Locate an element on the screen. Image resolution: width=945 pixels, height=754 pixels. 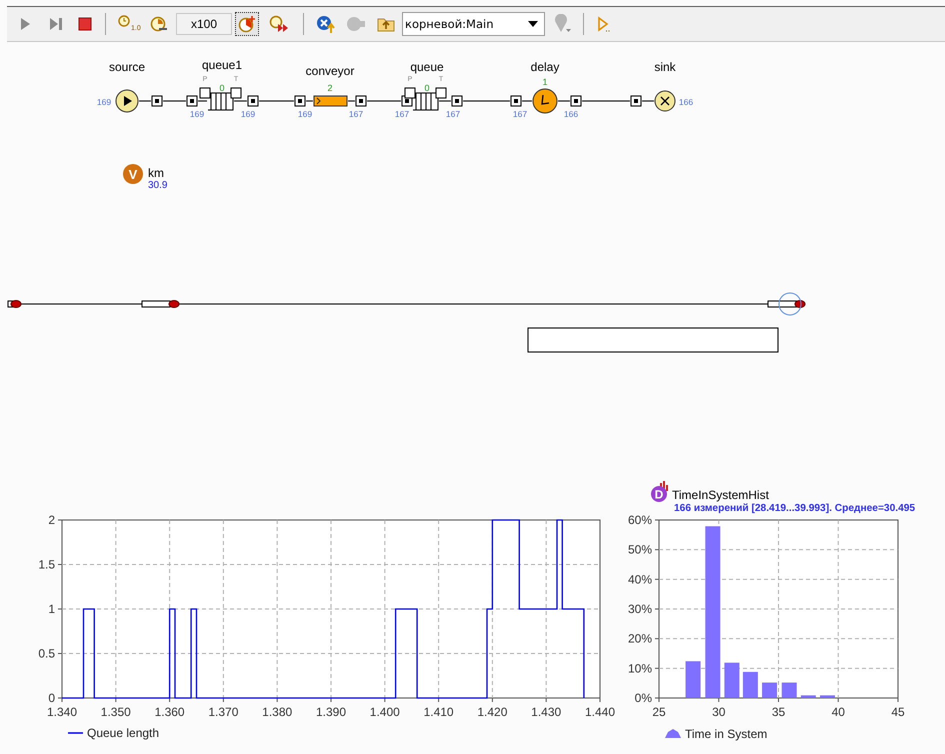
block-label: delay is located at coordinates (545, 67).